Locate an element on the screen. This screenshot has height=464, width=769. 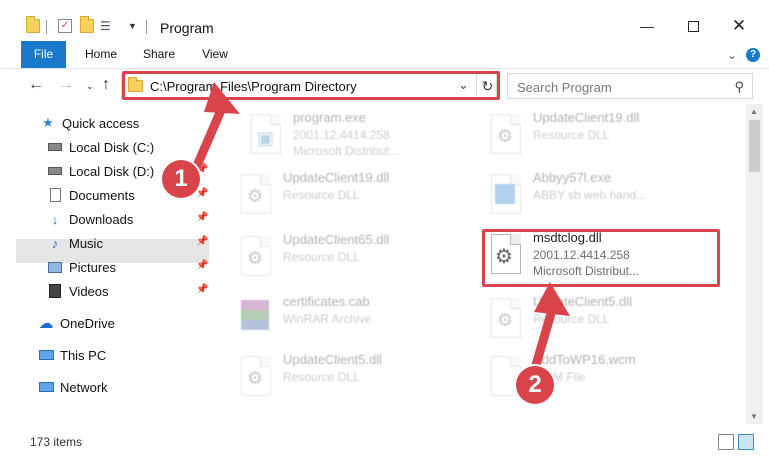
large-icons-view-icon is located at coordinates (746, 442).